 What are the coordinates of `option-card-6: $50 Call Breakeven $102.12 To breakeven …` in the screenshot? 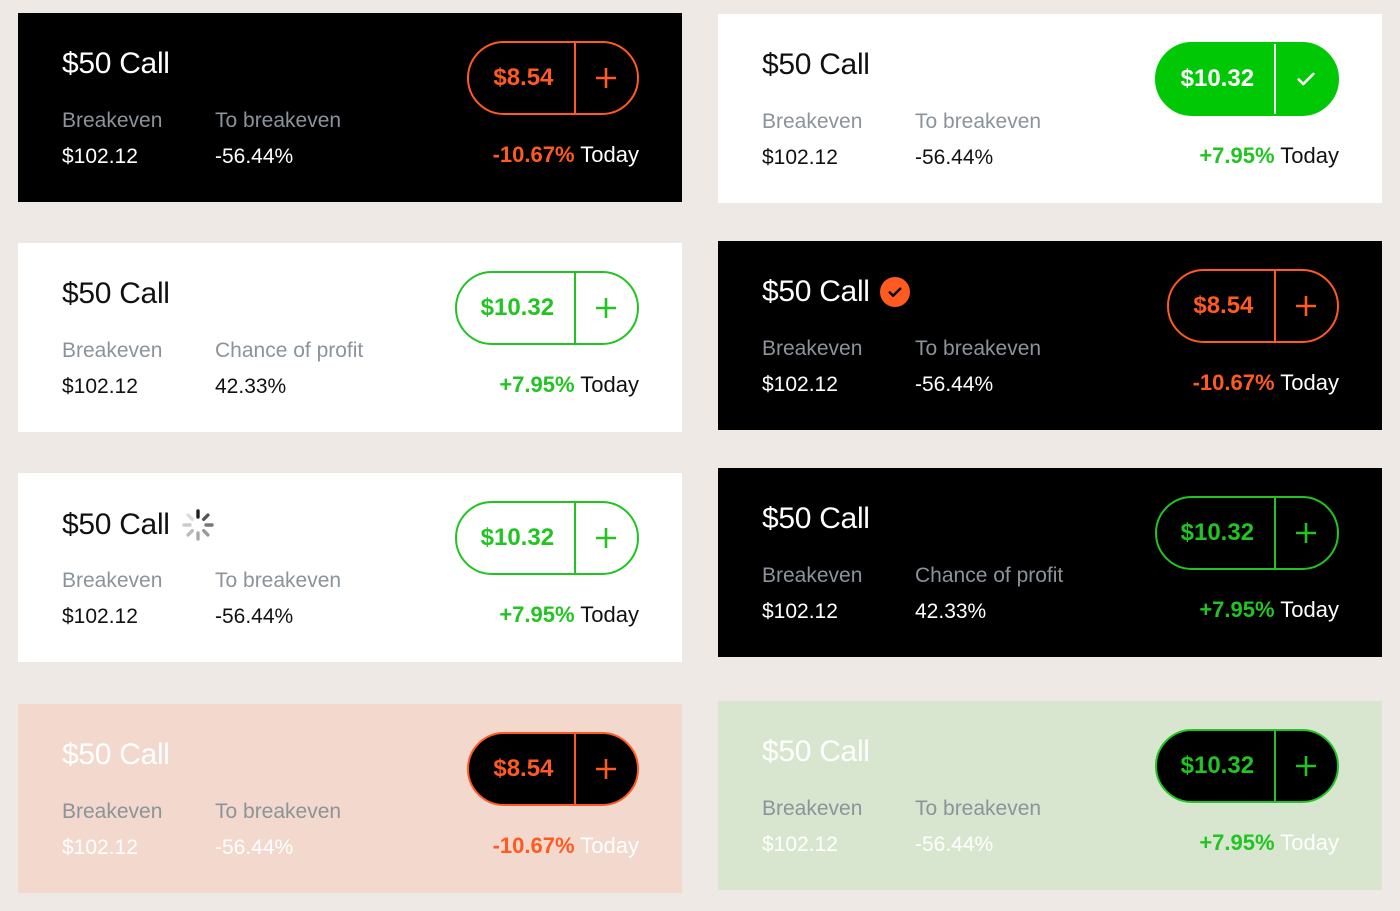 It's located at (350, 798).